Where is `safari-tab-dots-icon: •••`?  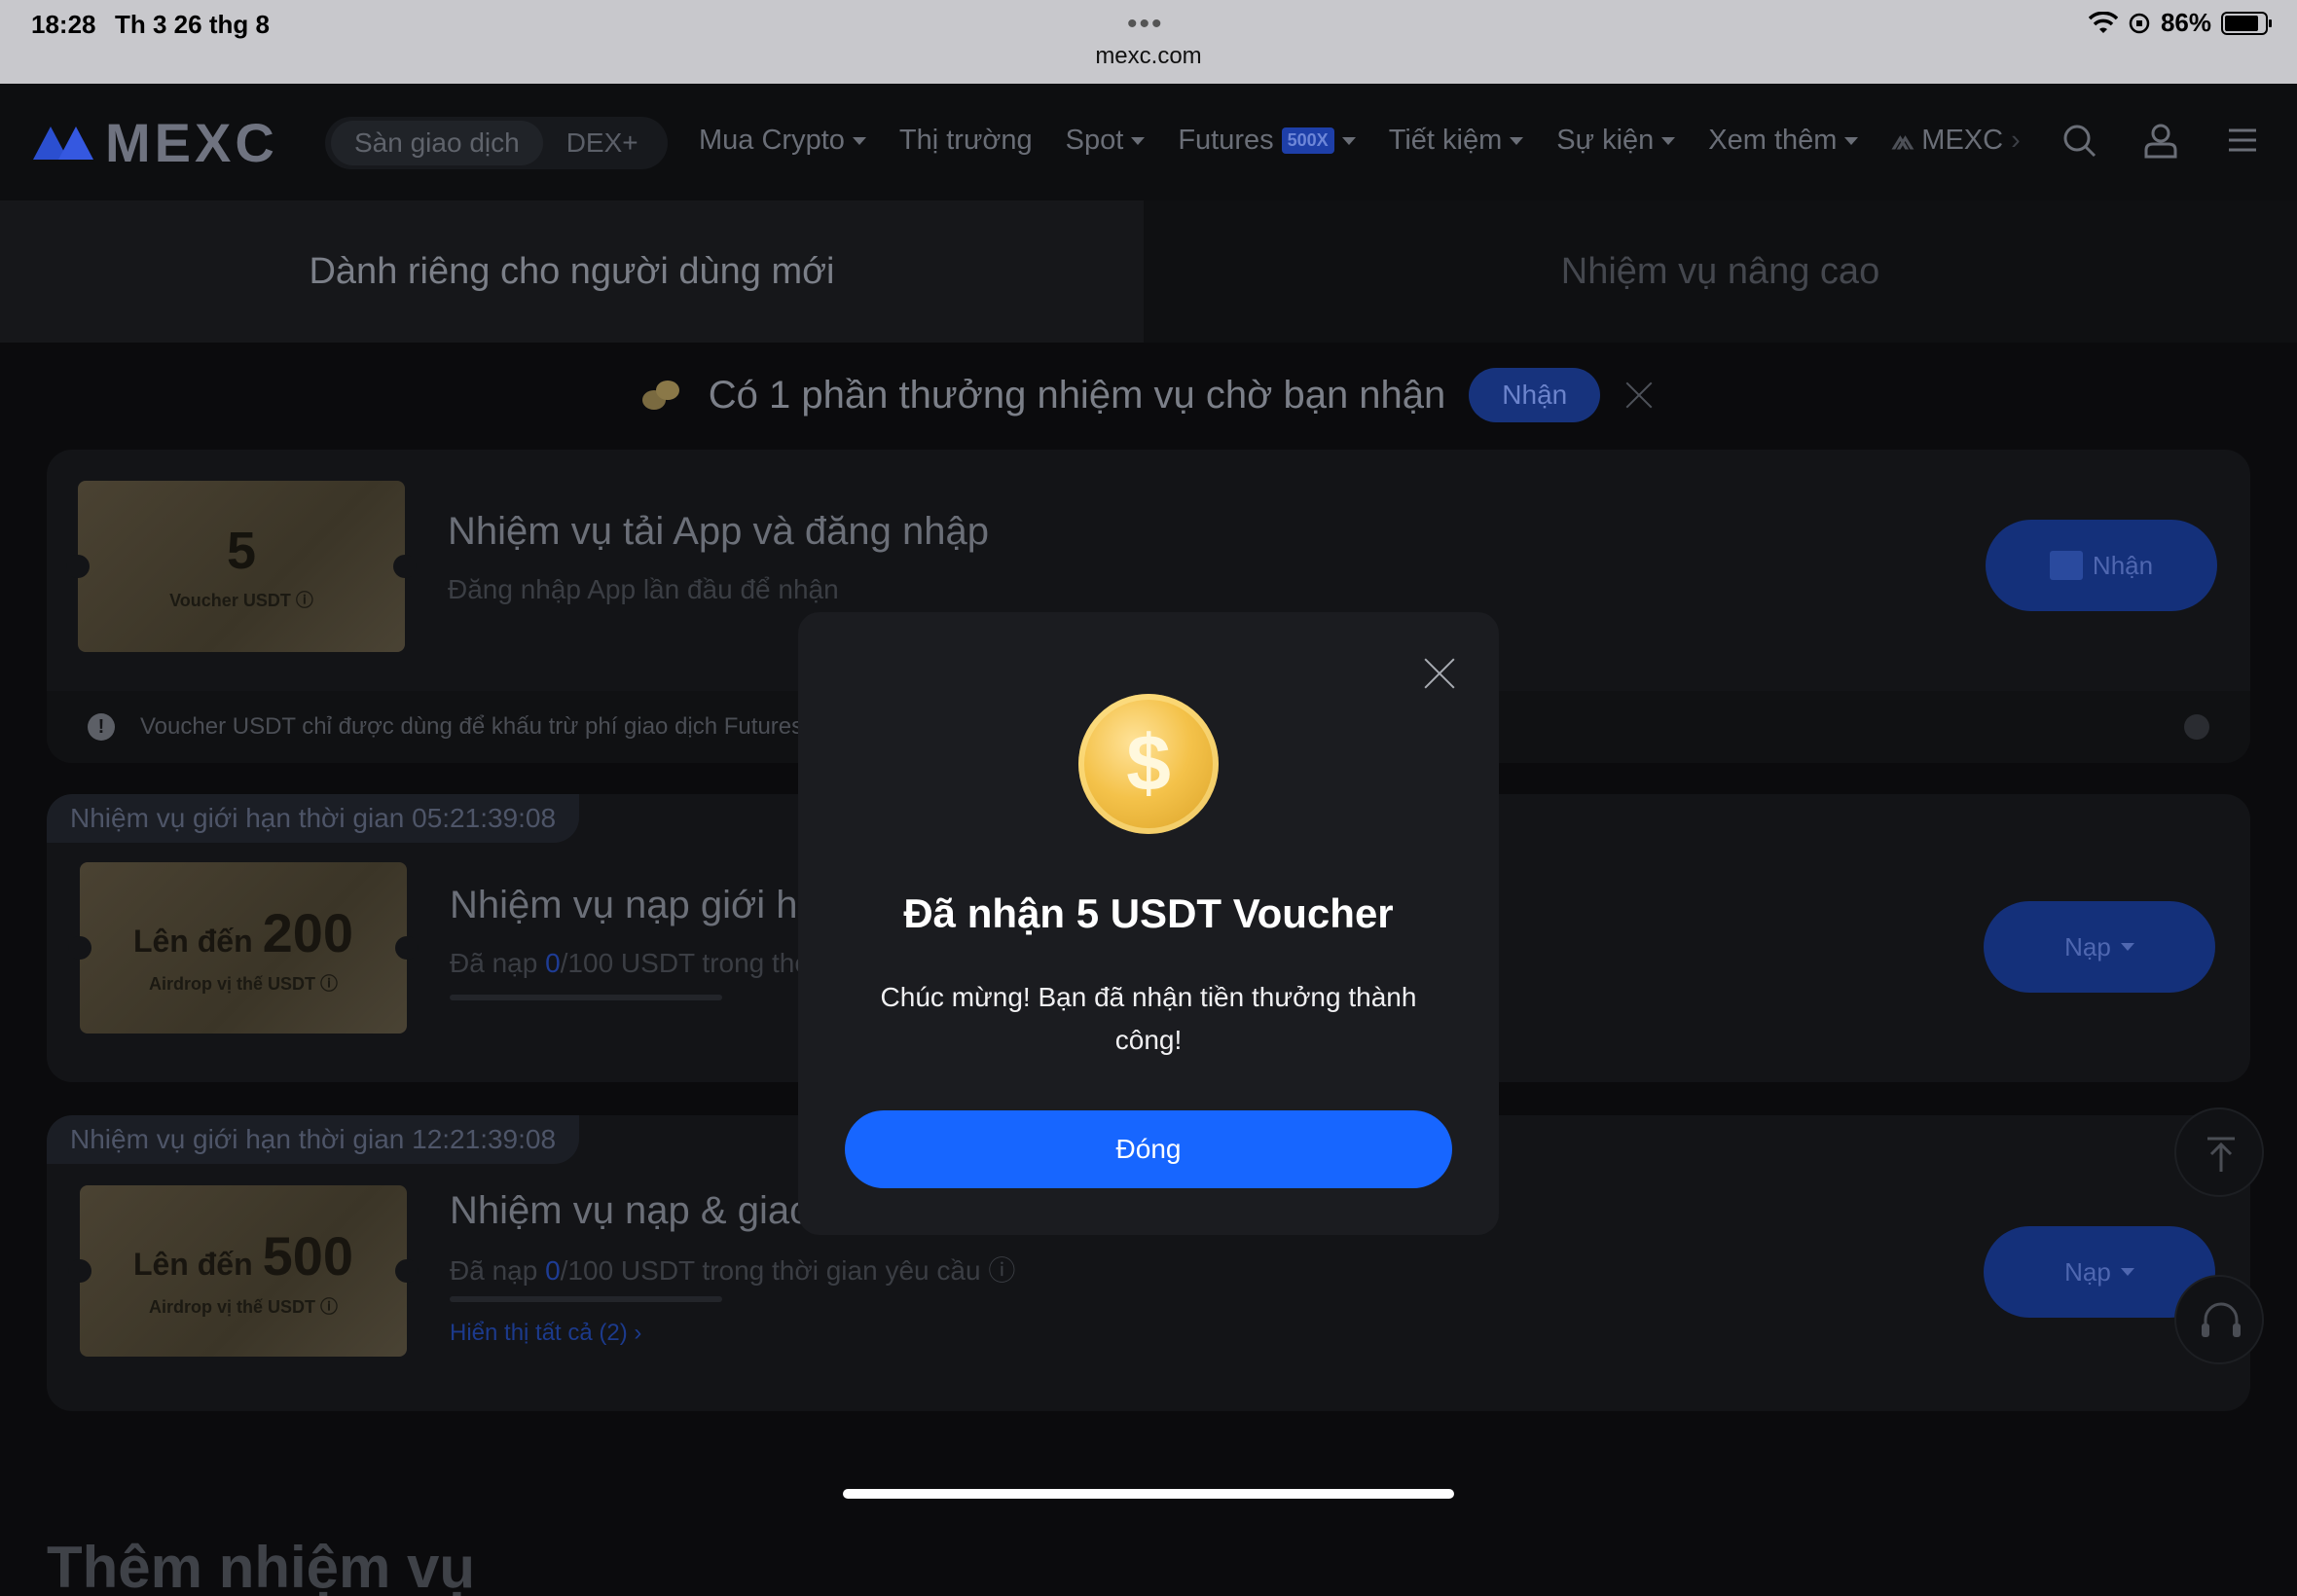
safari-tab-dots-icon: ••• is located at coordinates (1145, 24).